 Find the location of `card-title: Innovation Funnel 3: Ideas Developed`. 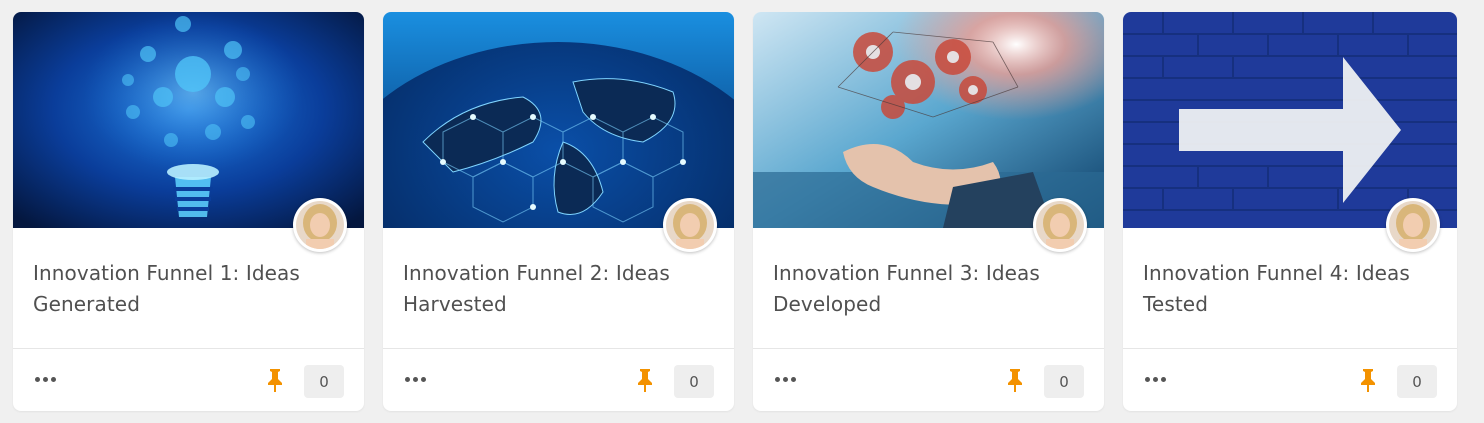

card-title: Innovation Funnel 3: Ideas Developed is located at coordinates (918, 289).